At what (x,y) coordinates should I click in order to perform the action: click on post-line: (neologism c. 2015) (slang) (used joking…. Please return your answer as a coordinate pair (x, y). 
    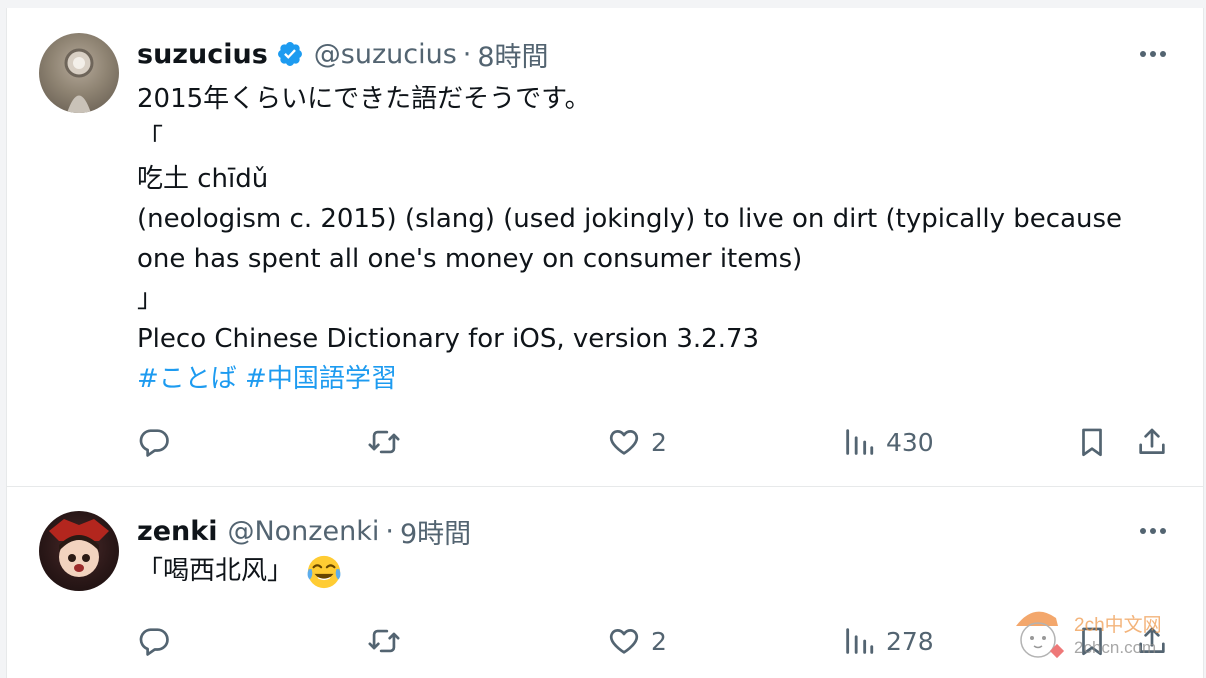
    Looking at the image, I should click on (630, 219).